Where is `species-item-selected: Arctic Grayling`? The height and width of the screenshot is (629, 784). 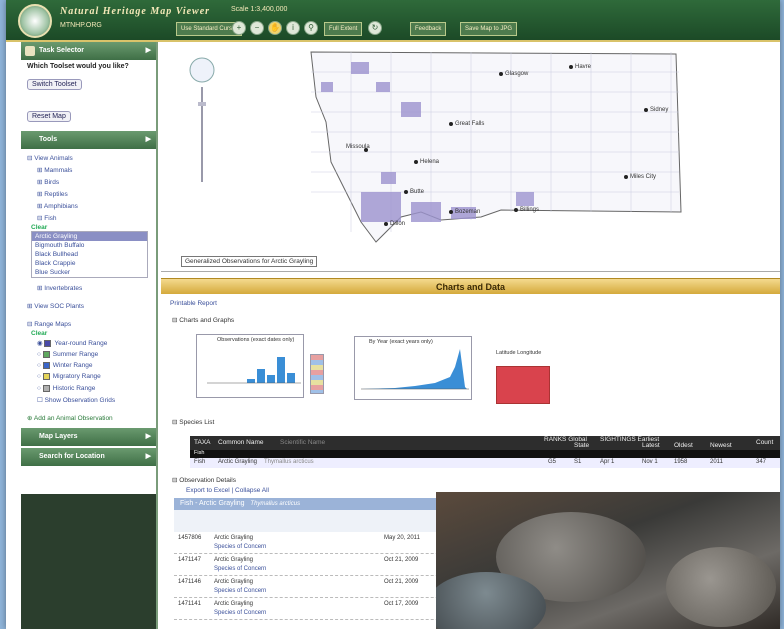 species-item-selected: Arctic Grayling is located at coordinates (89, 236).